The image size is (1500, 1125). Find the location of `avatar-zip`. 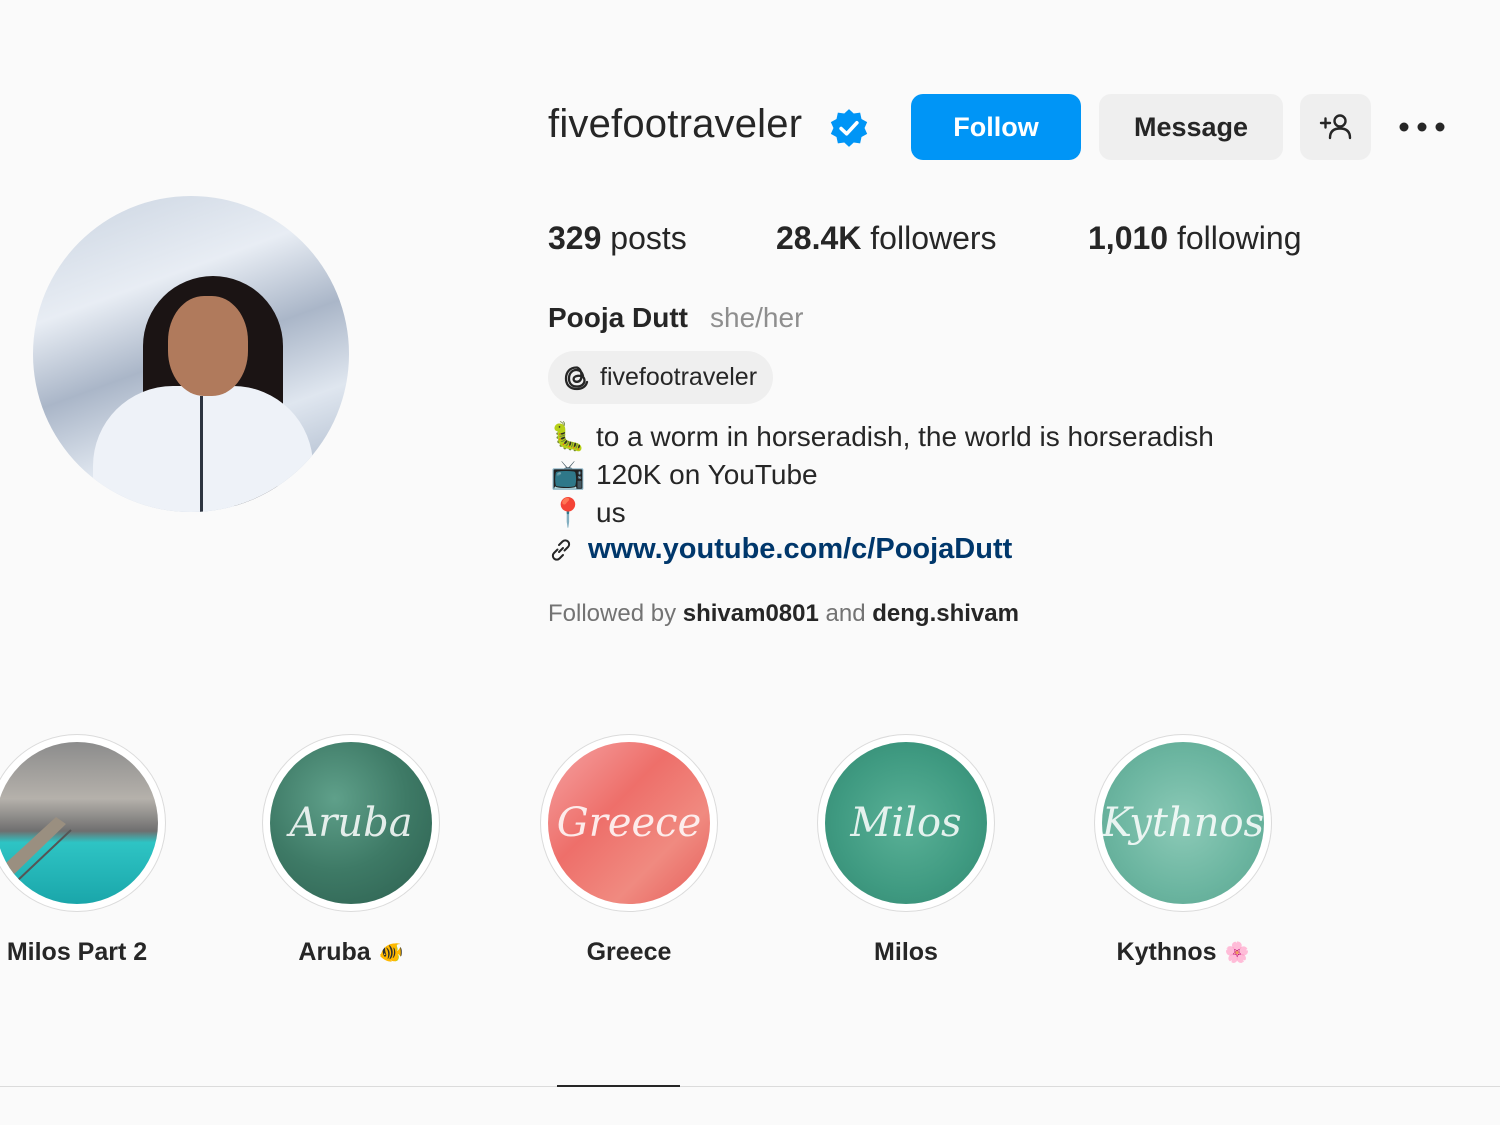

avatar-zip is located at coordinates (201, 454).